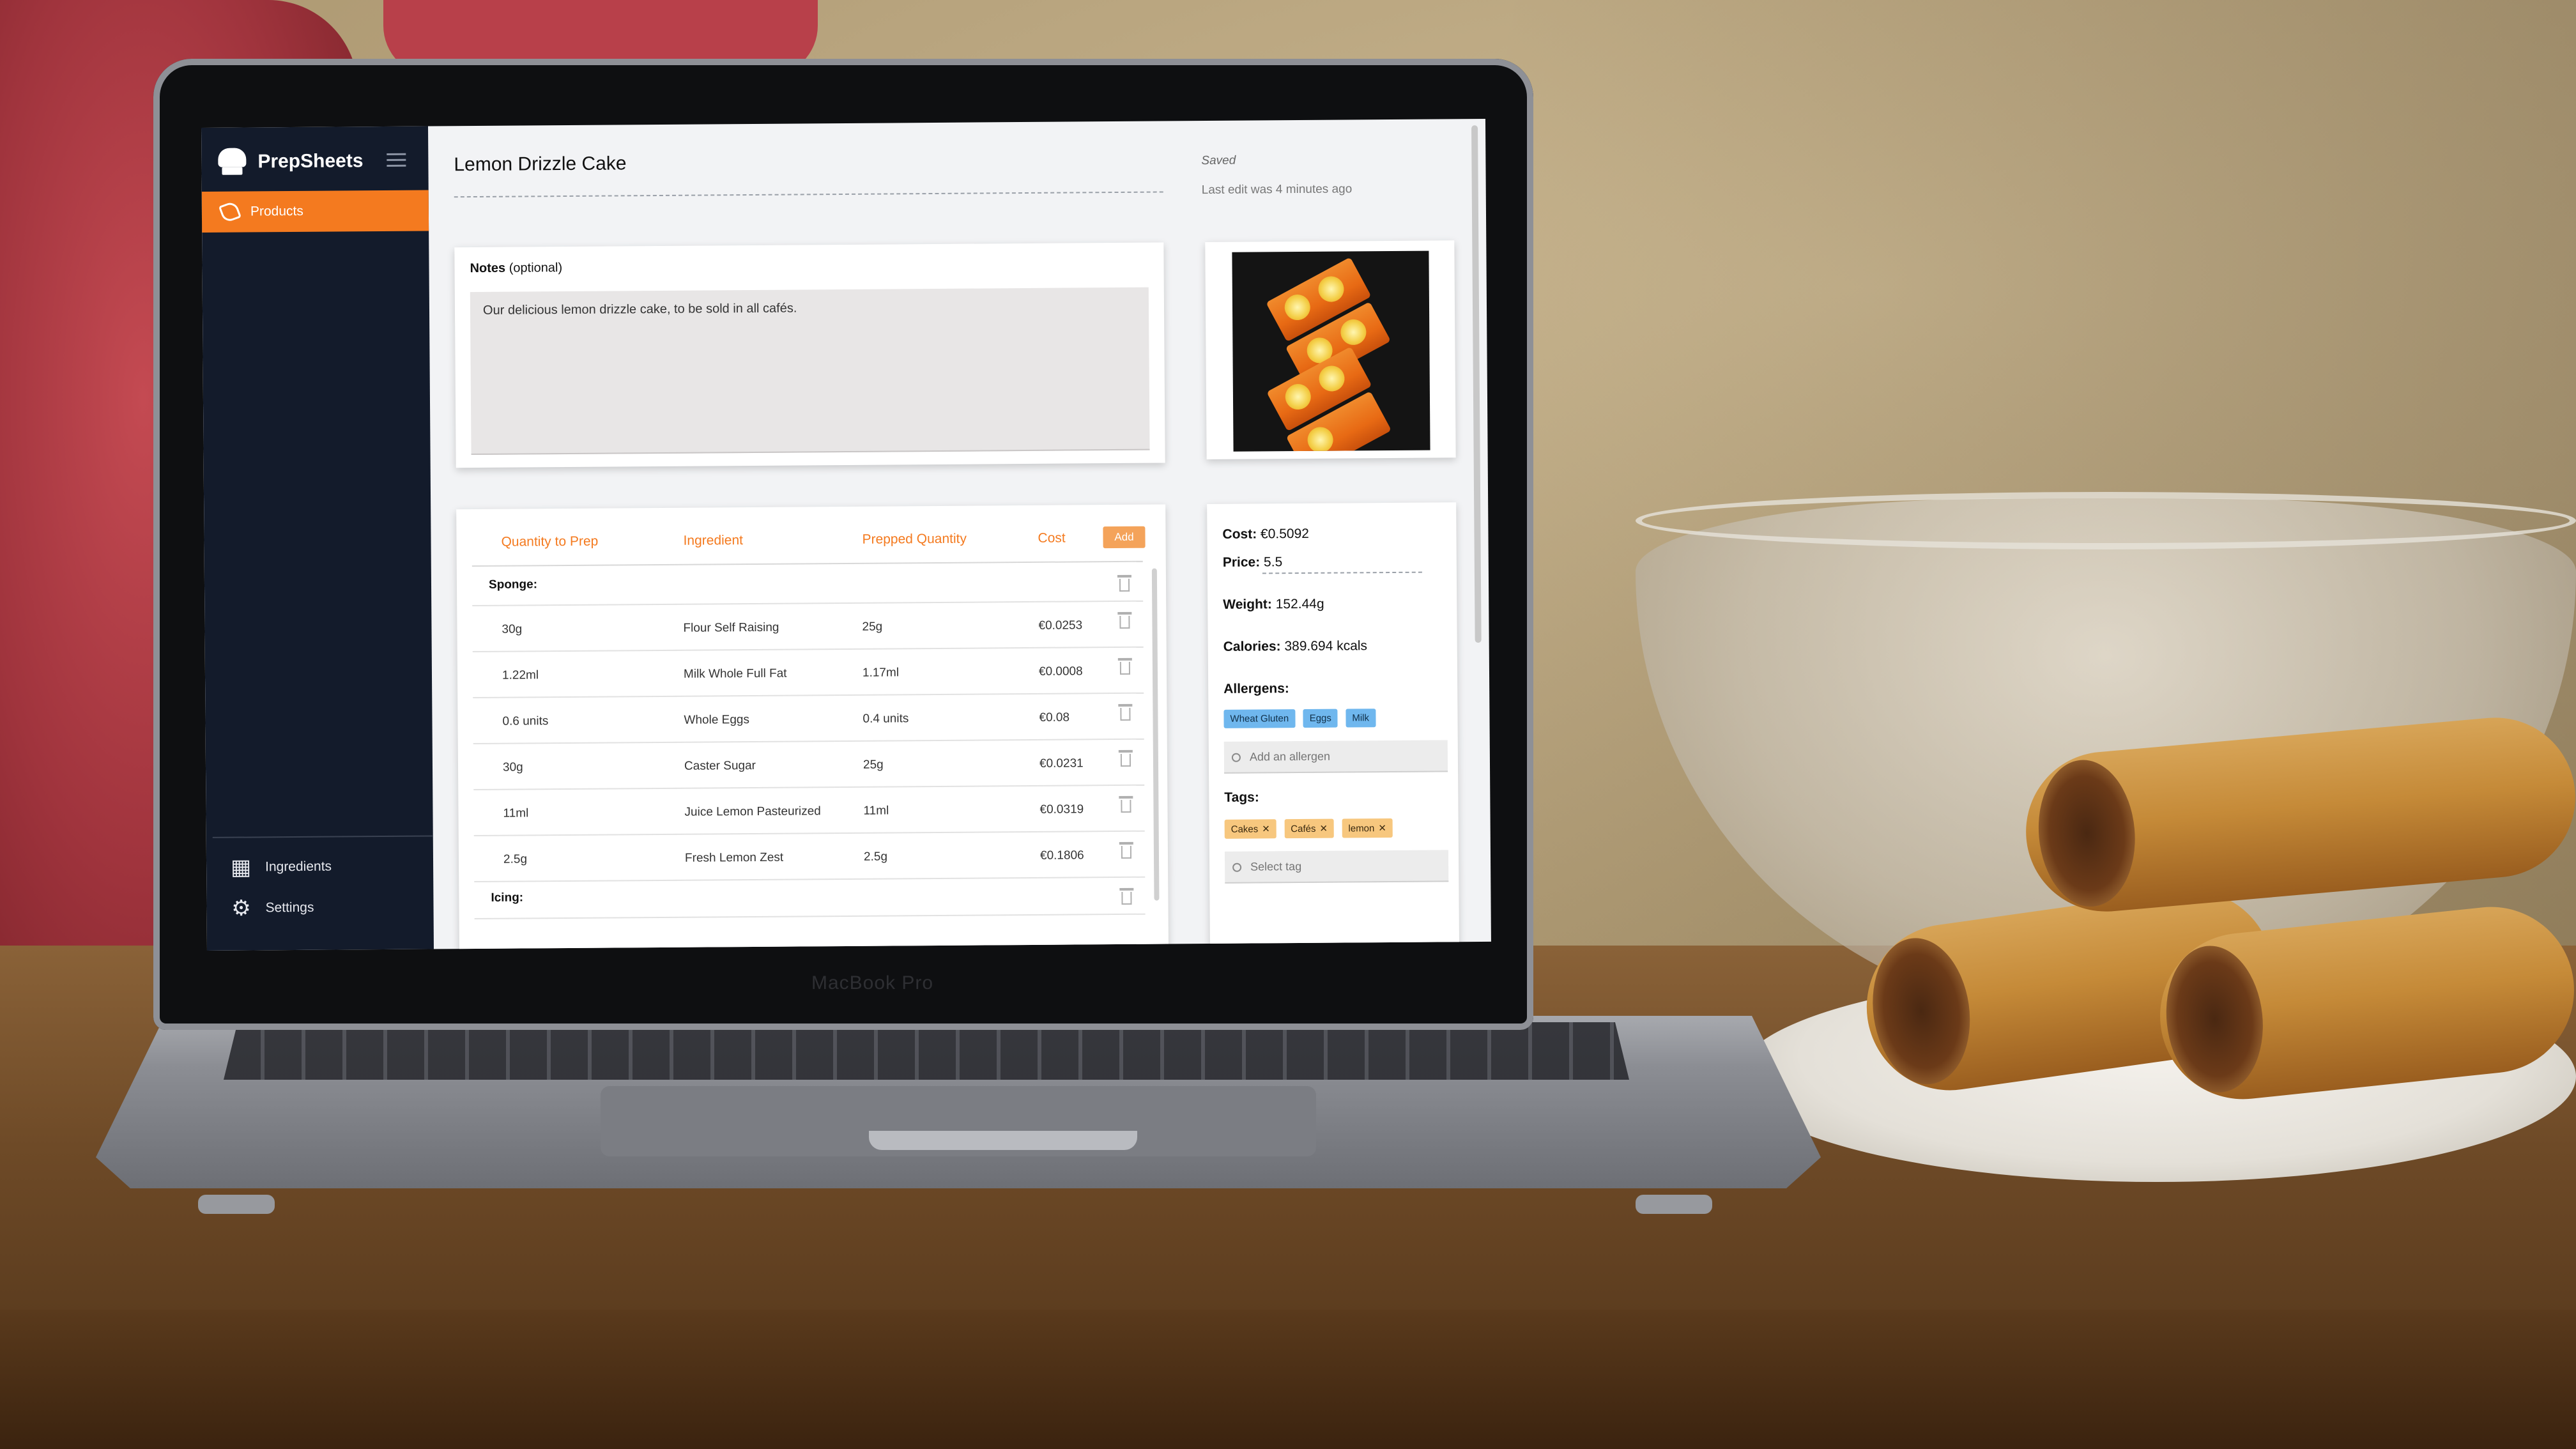 Image resolution: width=2576 pixels, height=1449 pixels. What do you see at coordinates (1361, 718) in the screenshot?
I see `allergen-chip: Milk` at bounding box center [1361, 718].